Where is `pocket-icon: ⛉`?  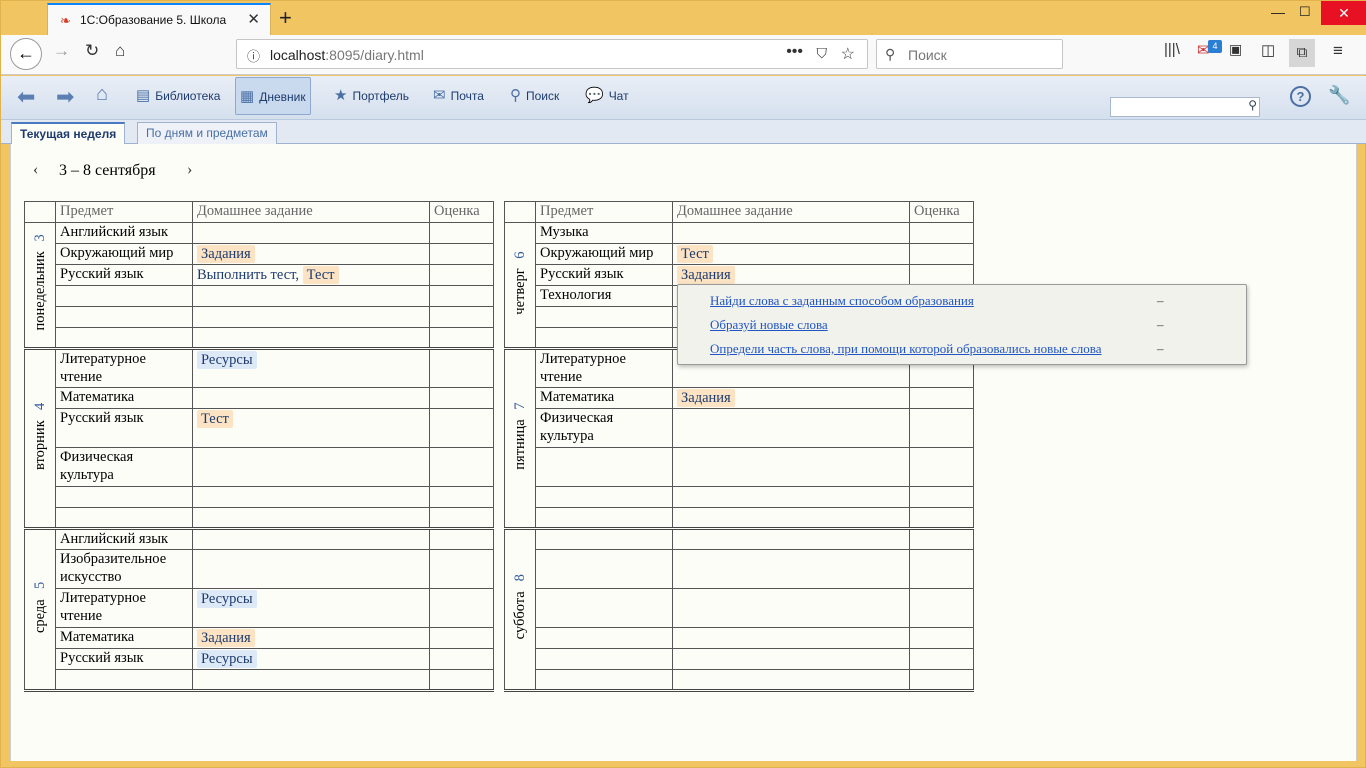
pocket-icon: ⛉ is located at coordinates (822, 53).